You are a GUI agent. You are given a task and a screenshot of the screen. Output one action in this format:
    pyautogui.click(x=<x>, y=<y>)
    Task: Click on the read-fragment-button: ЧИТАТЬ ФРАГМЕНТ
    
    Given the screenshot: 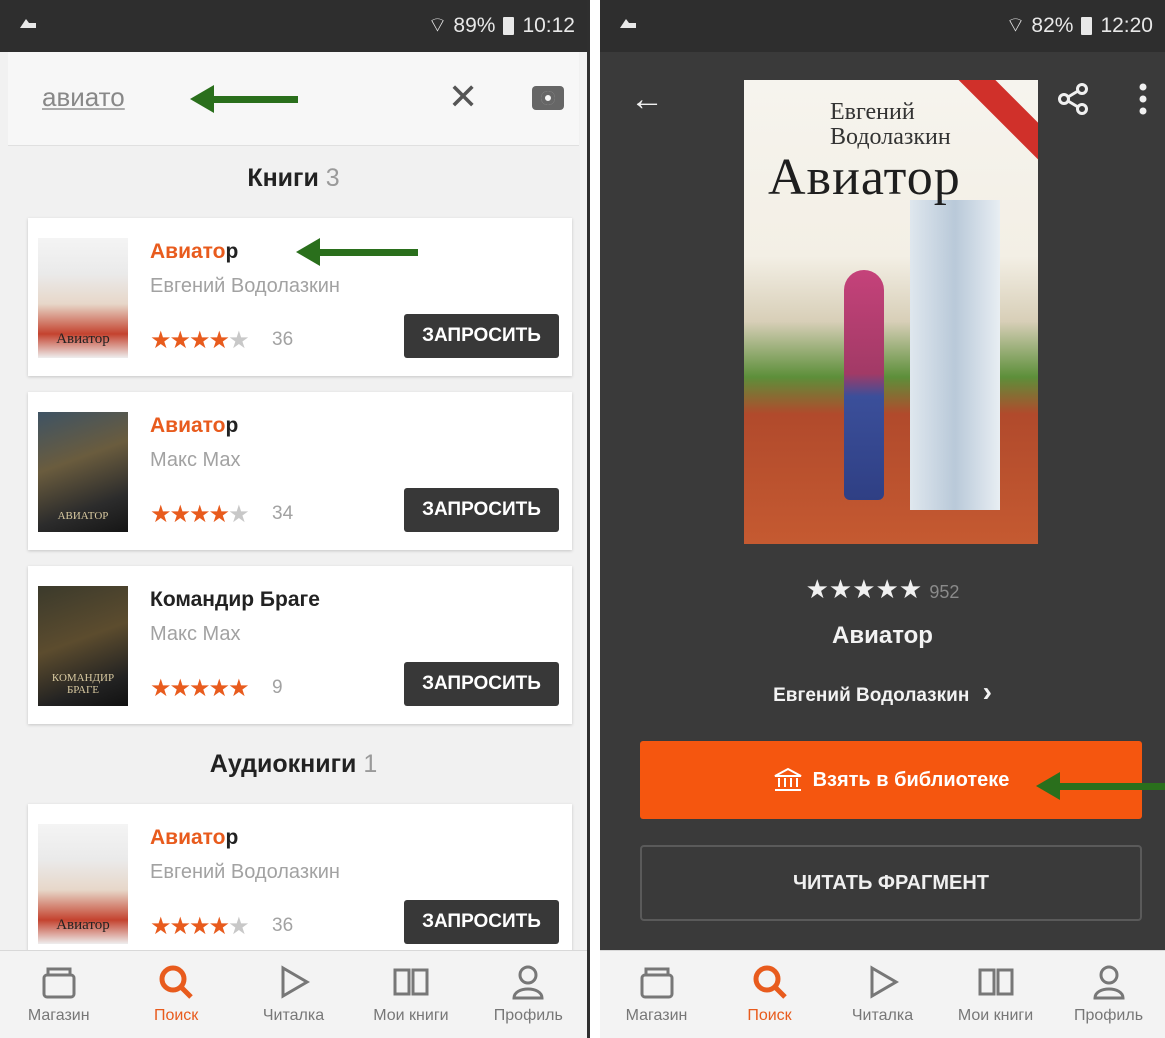 What is the action you would take?
    pyautogui.click(x=891, y=883)
    